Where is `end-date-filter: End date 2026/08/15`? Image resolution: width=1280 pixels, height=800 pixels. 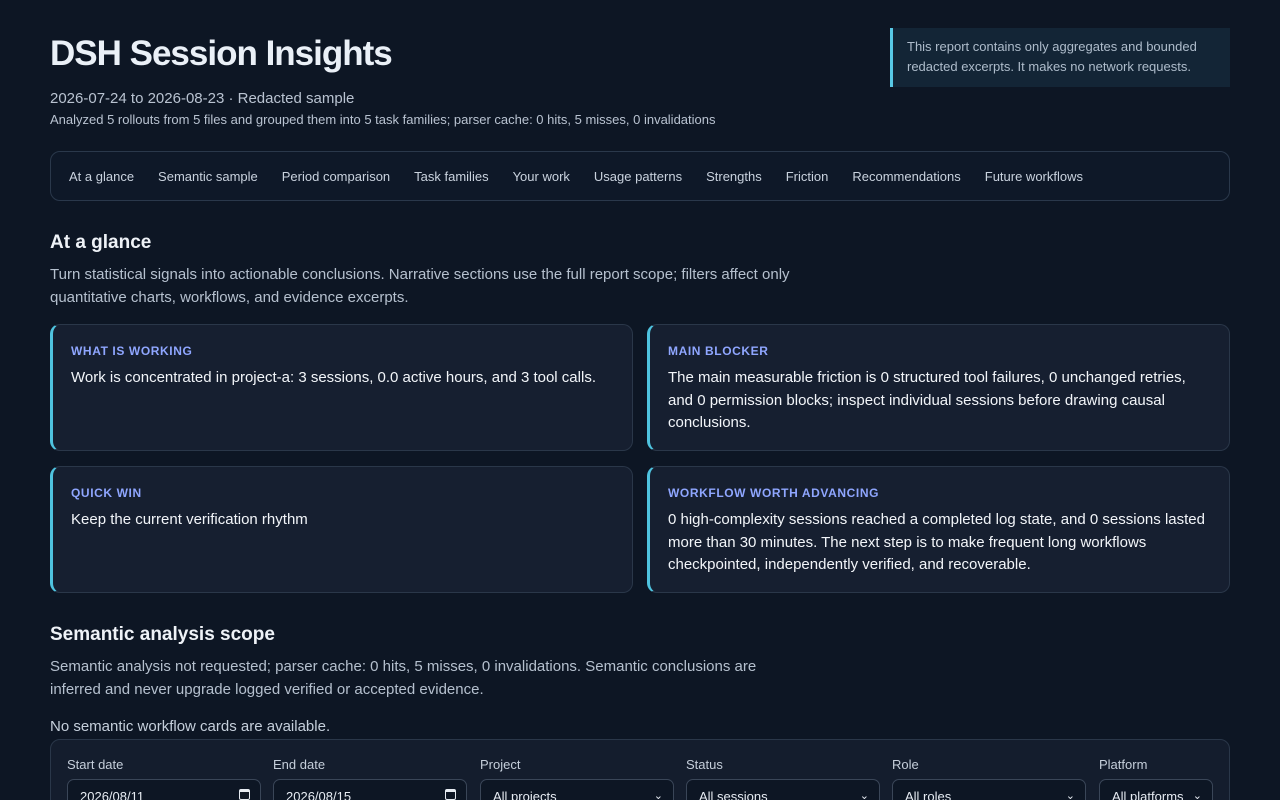 end-date-filter: End date 2026/08/15 is located at coordinates (370, 778).